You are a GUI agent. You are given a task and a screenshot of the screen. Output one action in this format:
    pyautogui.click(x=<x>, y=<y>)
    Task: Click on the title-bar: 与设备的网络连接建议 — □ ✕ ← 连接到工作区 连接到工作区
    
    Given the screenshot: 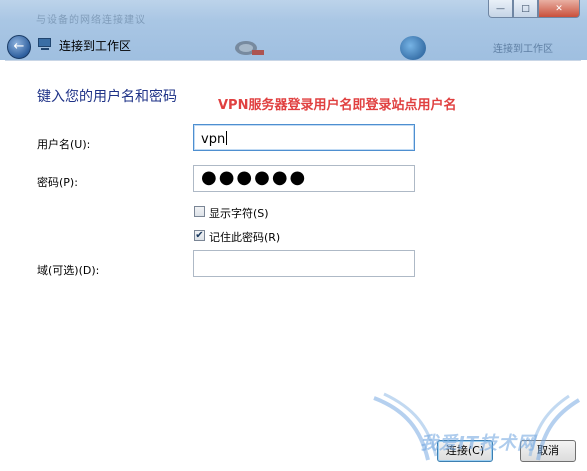 What is the action you would take?
    pyautogui.click(x=293, y=30)
    